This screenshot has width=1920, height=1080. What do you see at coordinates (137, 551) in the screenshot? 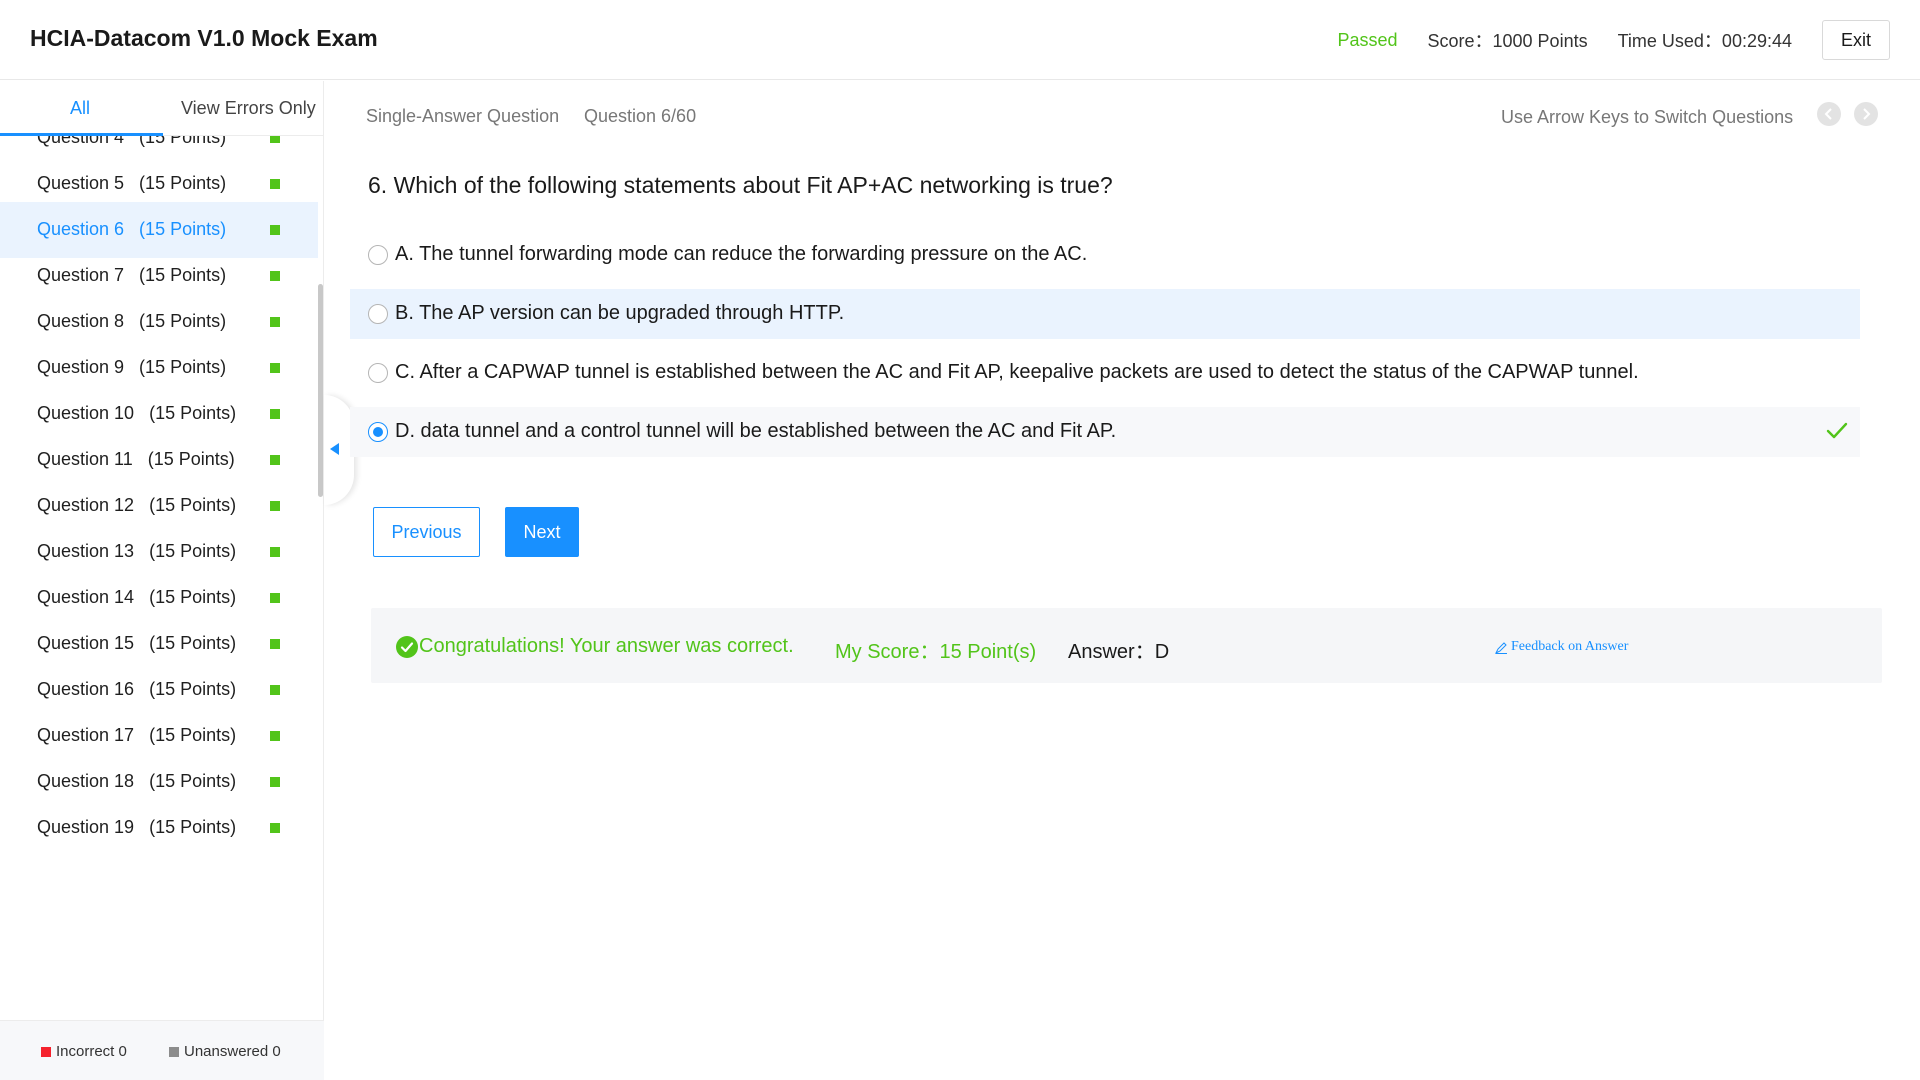
I see `question-item-label: Question 13 (15 Points)` at bounding box center [137, 551].